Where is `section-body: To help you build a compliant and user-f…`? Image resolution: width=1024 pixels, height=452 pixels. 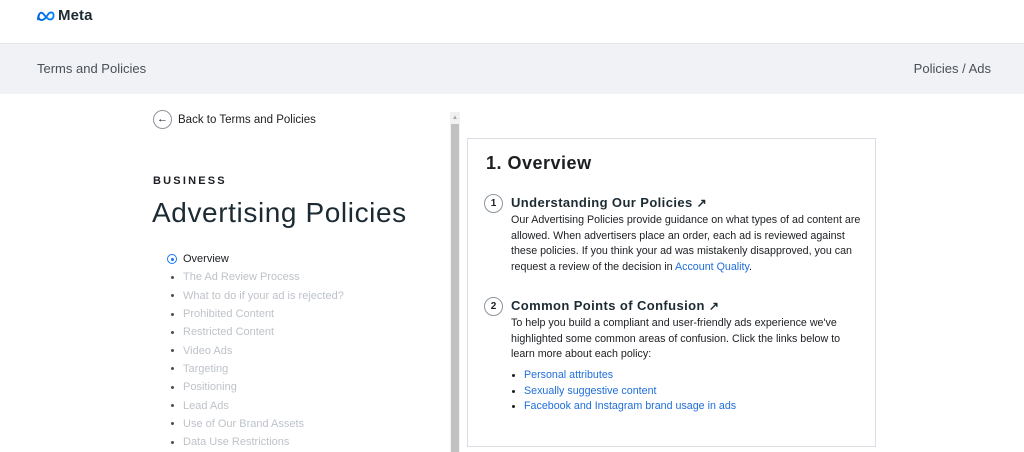
section-body: To help you build a compliant and user-f… is located at coordinates (676, 339).